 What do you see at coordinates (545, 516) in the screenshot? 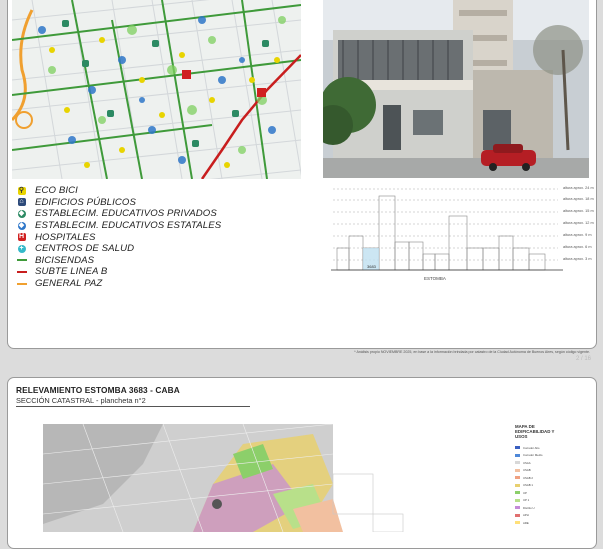
I see `zoning-legend-item: APH` at bounding box center [545, 516].